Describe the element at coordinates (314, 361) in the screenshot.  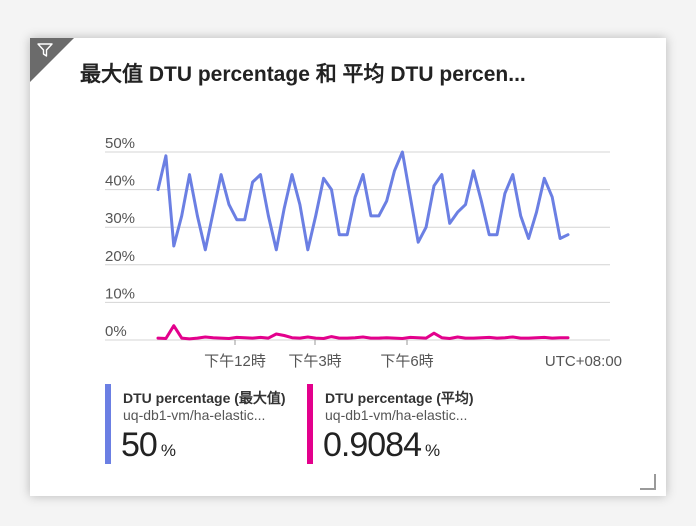
I see `x-tick-label: 下午3時` at that location.